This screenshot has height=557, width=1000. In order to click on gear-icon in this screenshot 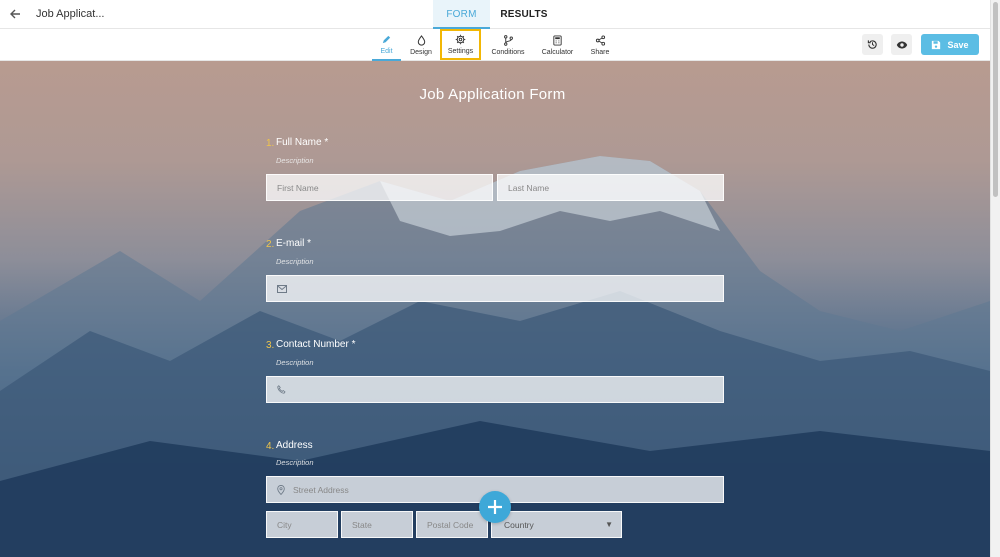, I will do `click(460, 39)`.